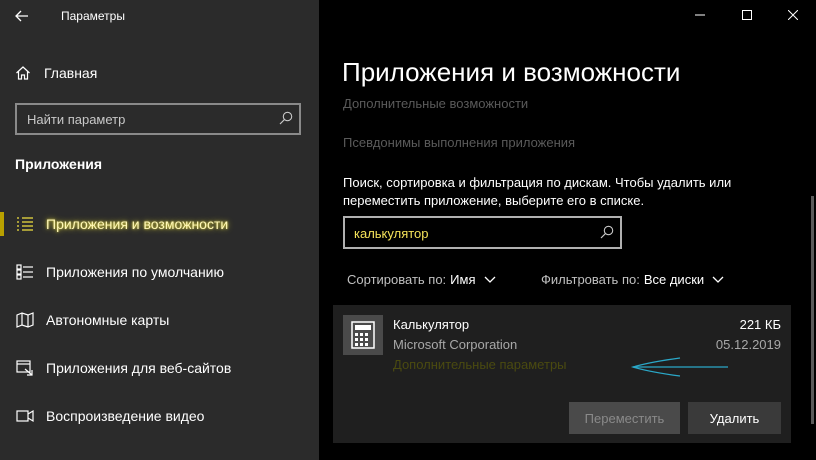 Image resolution: width=816 pixels, height=460 pixels. What do you see at coordinates (24, 272) in the screenshot?
I see `default-apps-icon` at bounding box center [24, 272].